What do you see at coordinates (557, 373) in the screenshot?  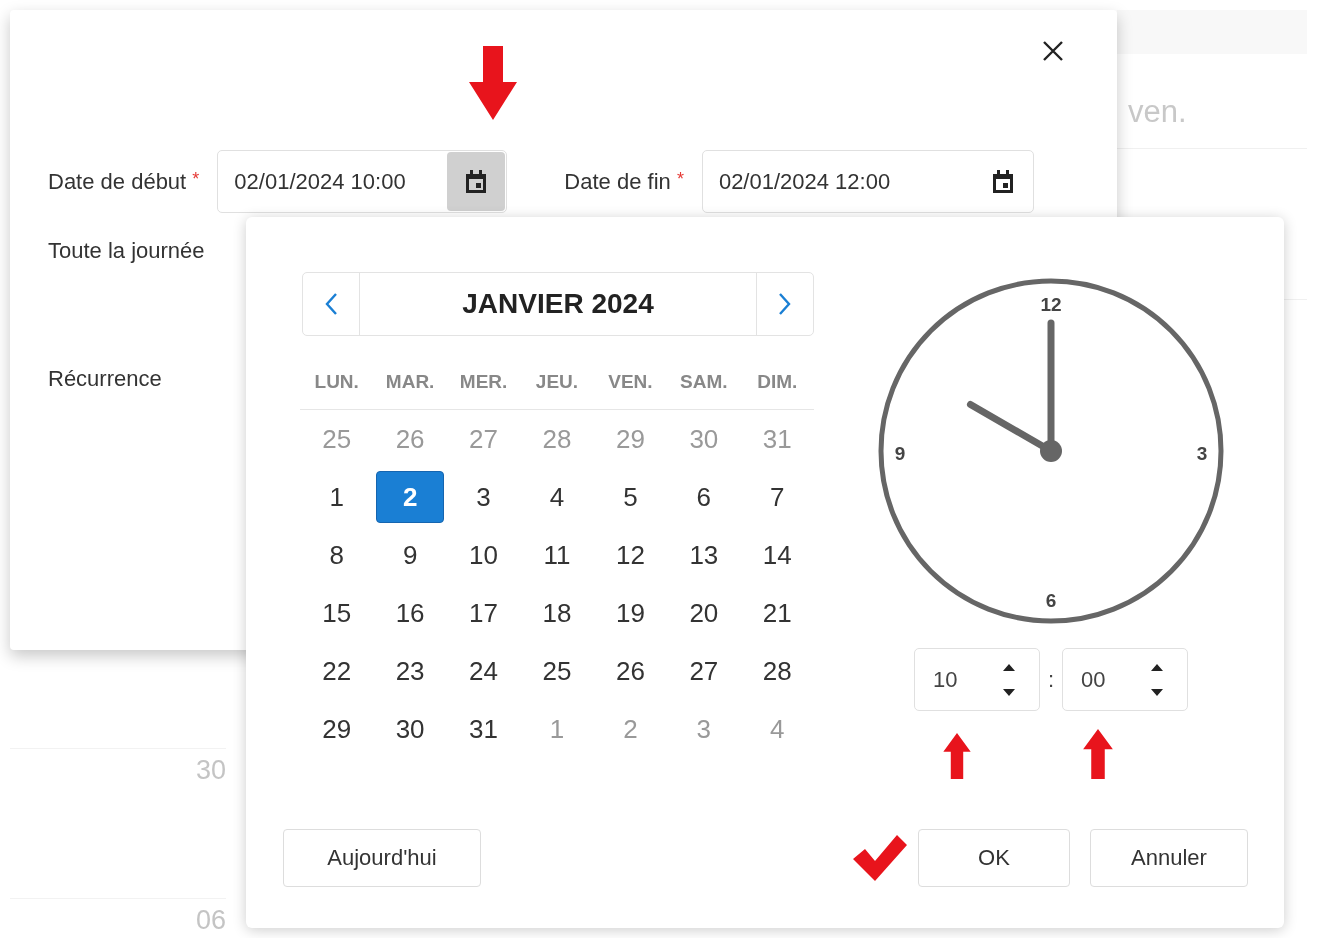 I see `weekday-header: JEU.` at bounding box center [557, 373].